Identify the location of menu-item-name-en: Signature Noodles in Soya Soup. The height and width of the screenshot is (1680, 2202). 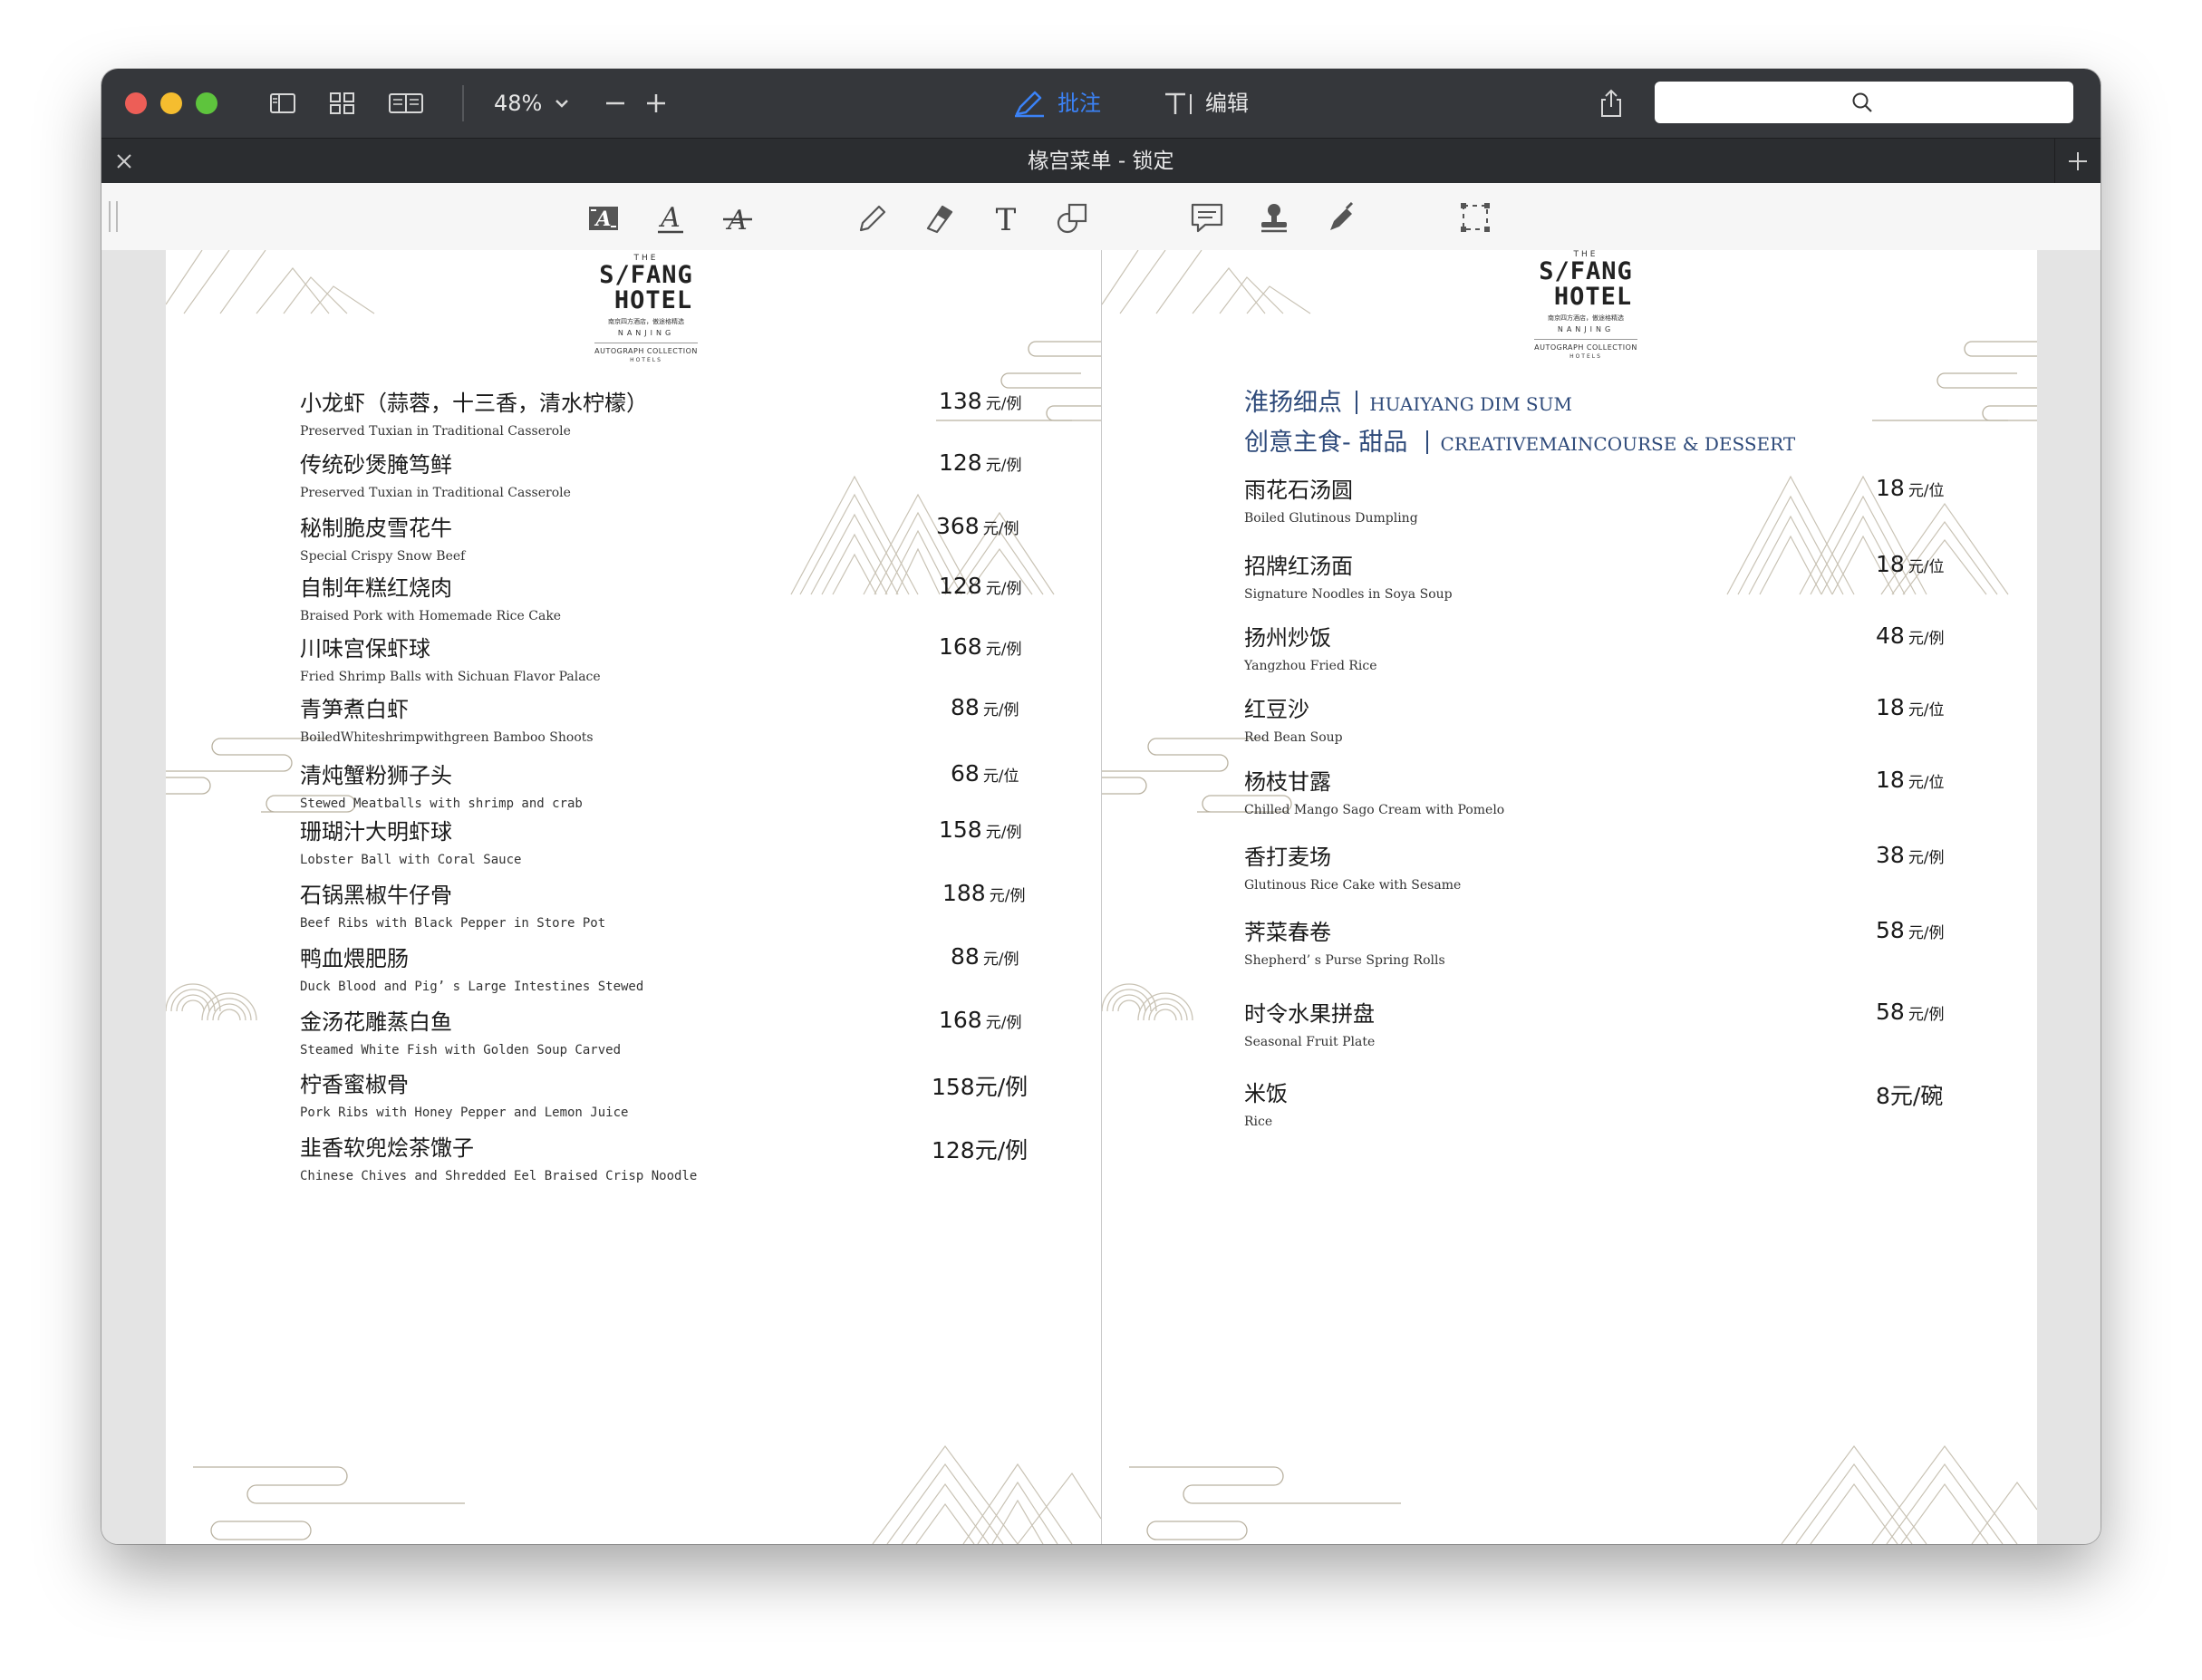
(1348, 595).